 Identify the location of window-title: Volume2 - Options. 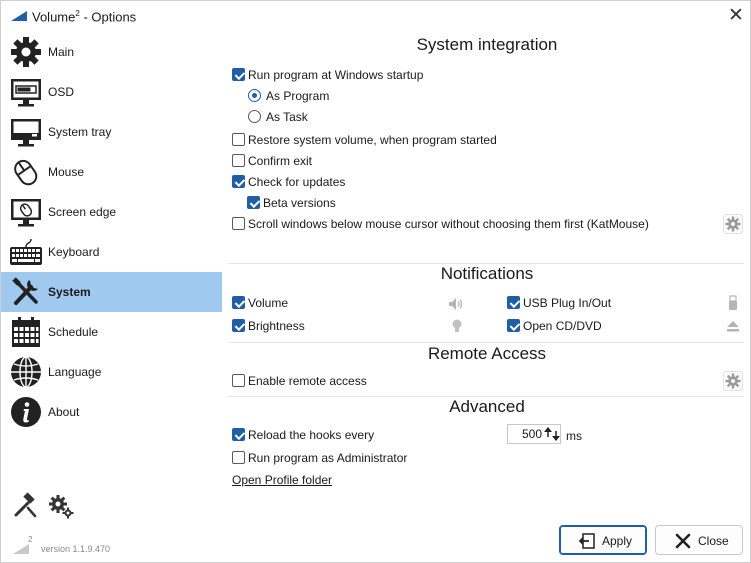
(84, 17).